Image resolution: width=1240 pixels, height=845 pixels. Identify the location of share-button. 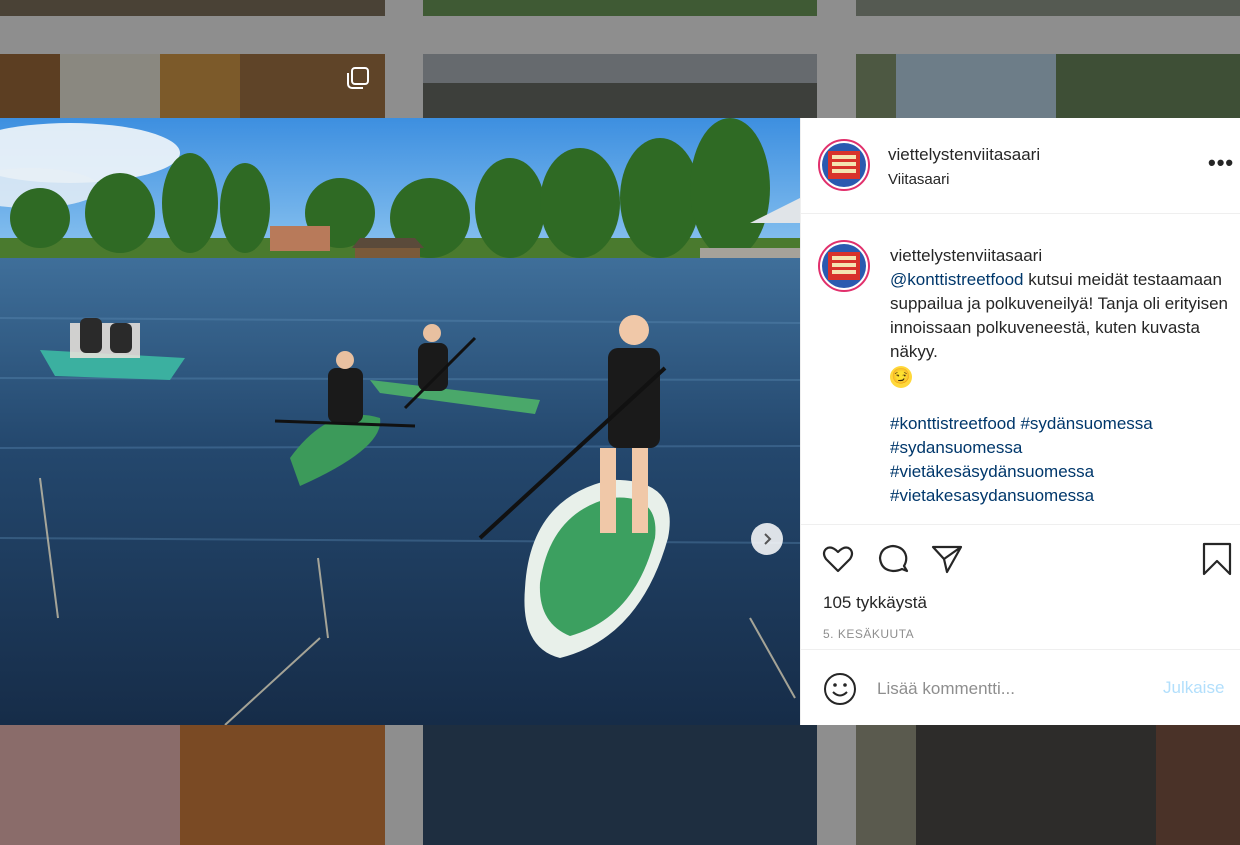
(947, 559).